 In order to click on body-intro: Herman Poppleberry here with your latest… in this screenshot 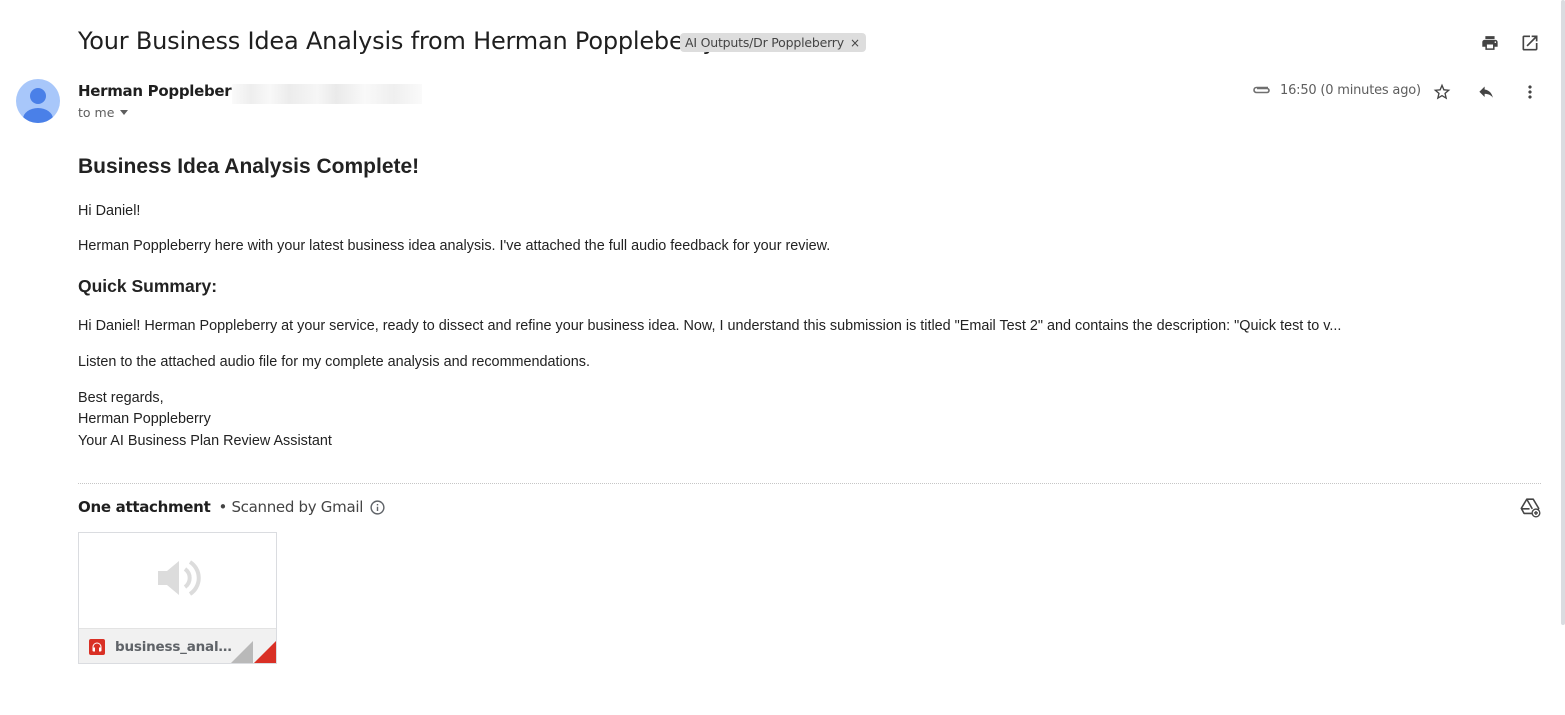, I will do `click(454, 246)`.